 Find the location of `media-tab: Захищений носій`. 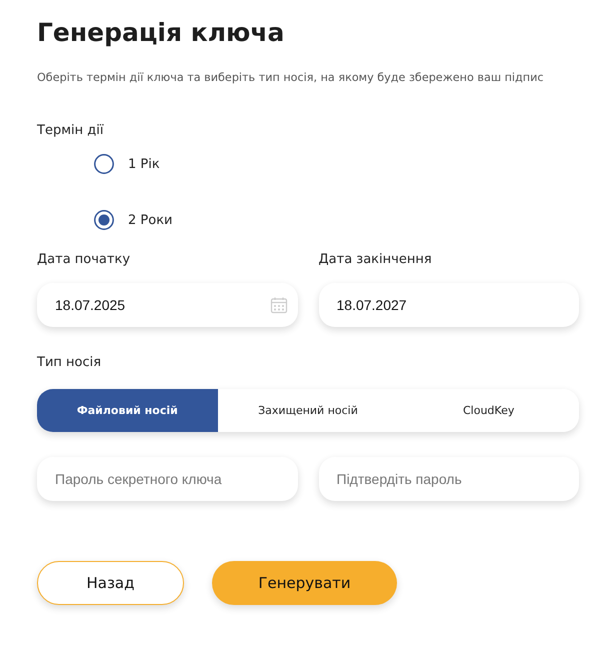

media-tab: Захищений носій is located at coordinates (308, 410).